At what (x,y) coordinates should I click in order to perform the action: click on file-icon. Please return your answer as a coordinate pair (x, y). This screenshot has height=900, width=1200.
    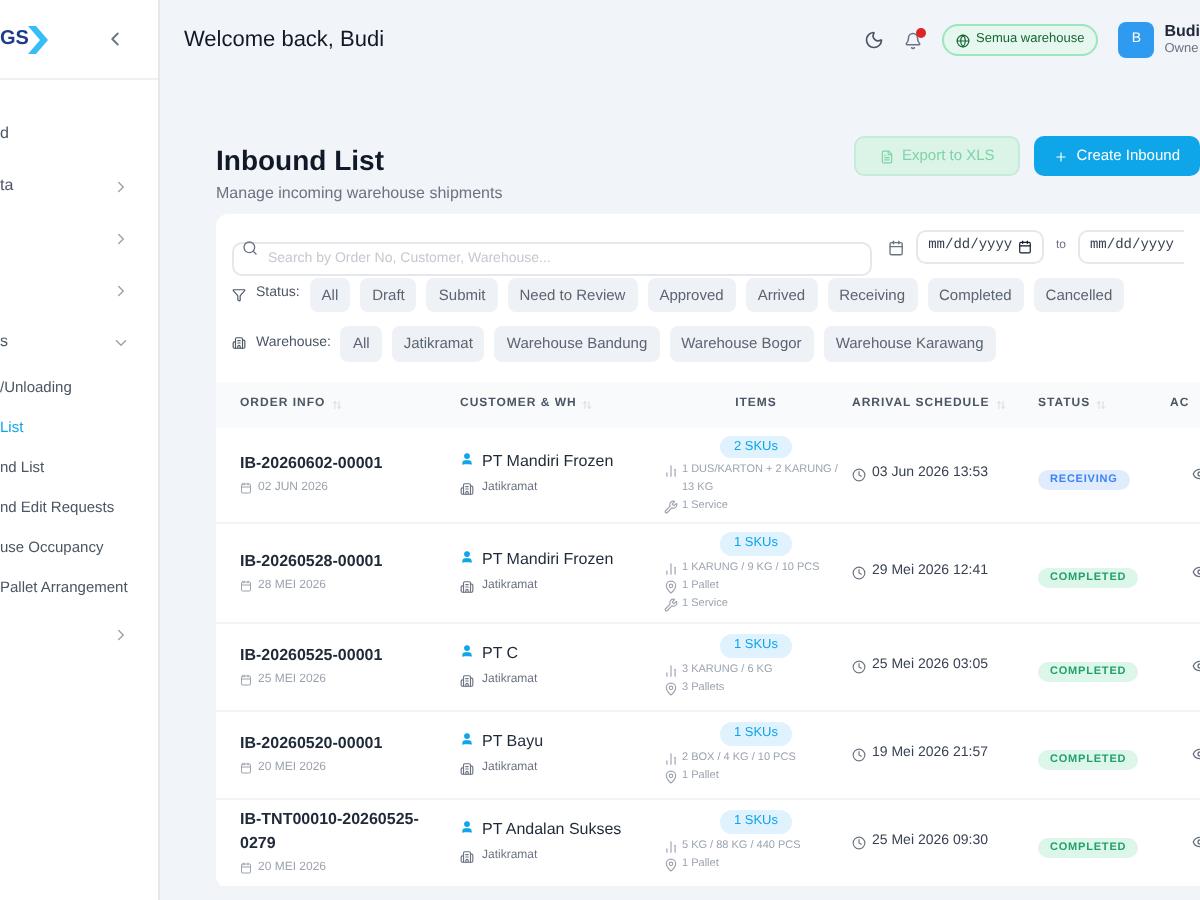
    Looking at the image, I should click on (887, 156).